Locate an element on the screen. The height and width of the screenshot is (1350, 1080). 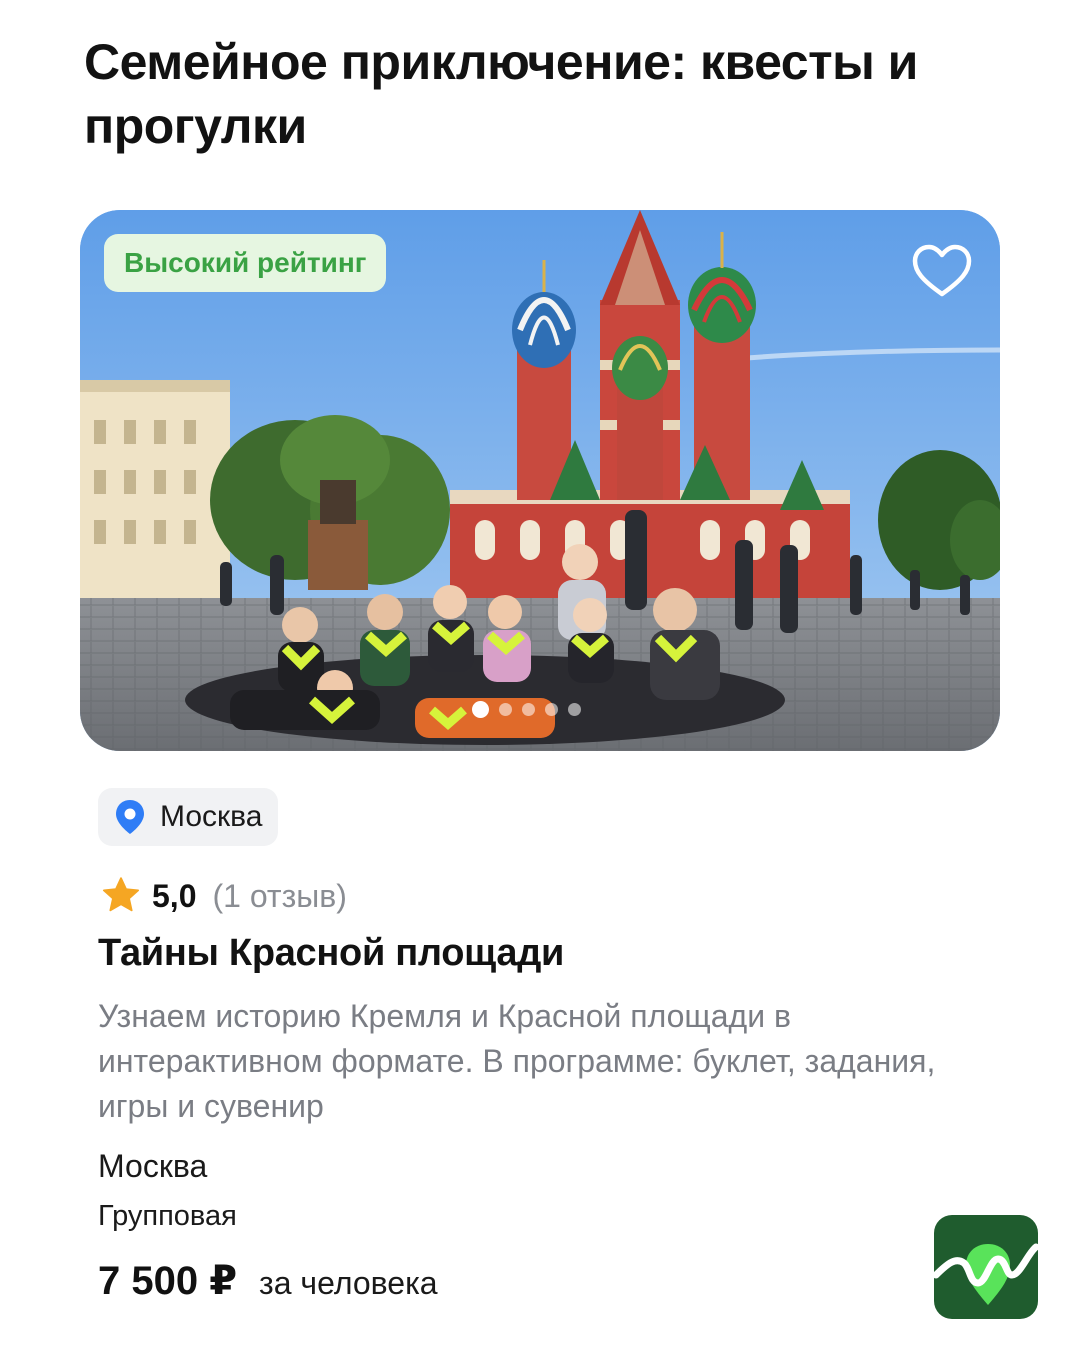
reviews-count: (1 отзыв) is located at coordinates (279, 896).